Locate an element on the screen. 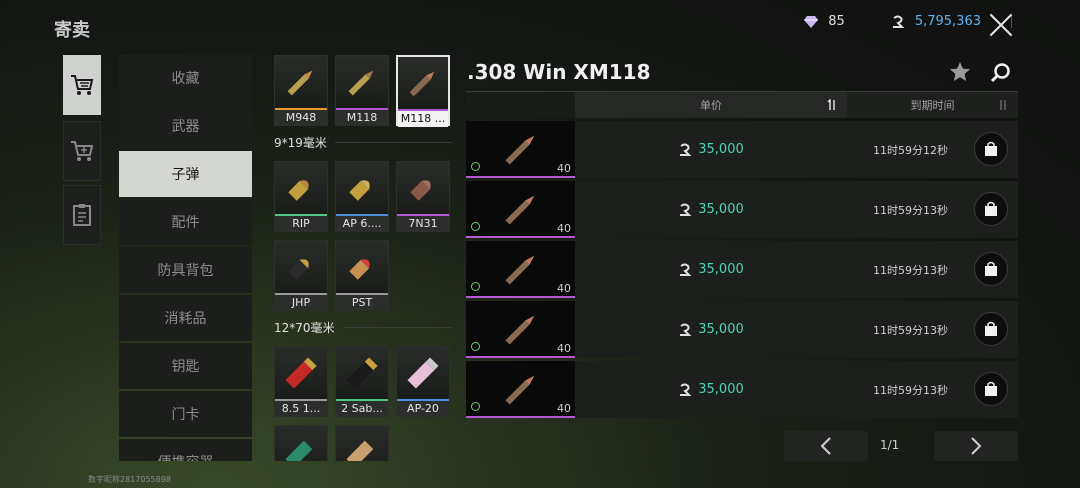 This screenshot has height=488, width=1080. table-row: 40 35,000 11时59分12秒 is located at coordinates (742, 149).